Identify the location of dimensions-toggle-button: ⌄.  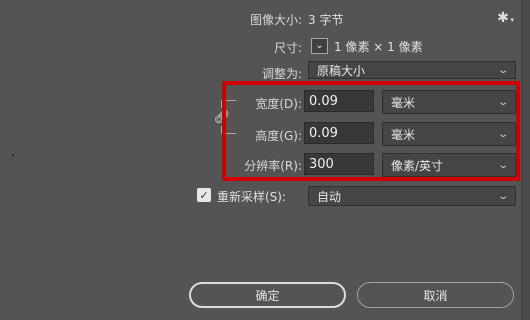
(319, 46).